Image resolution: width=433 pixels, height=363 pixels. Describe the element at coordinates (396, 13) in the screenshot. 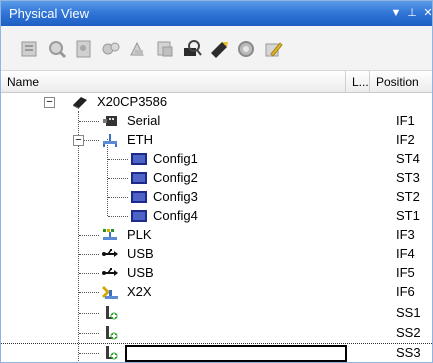

I see `dropdown-icon: ▼` at that location.